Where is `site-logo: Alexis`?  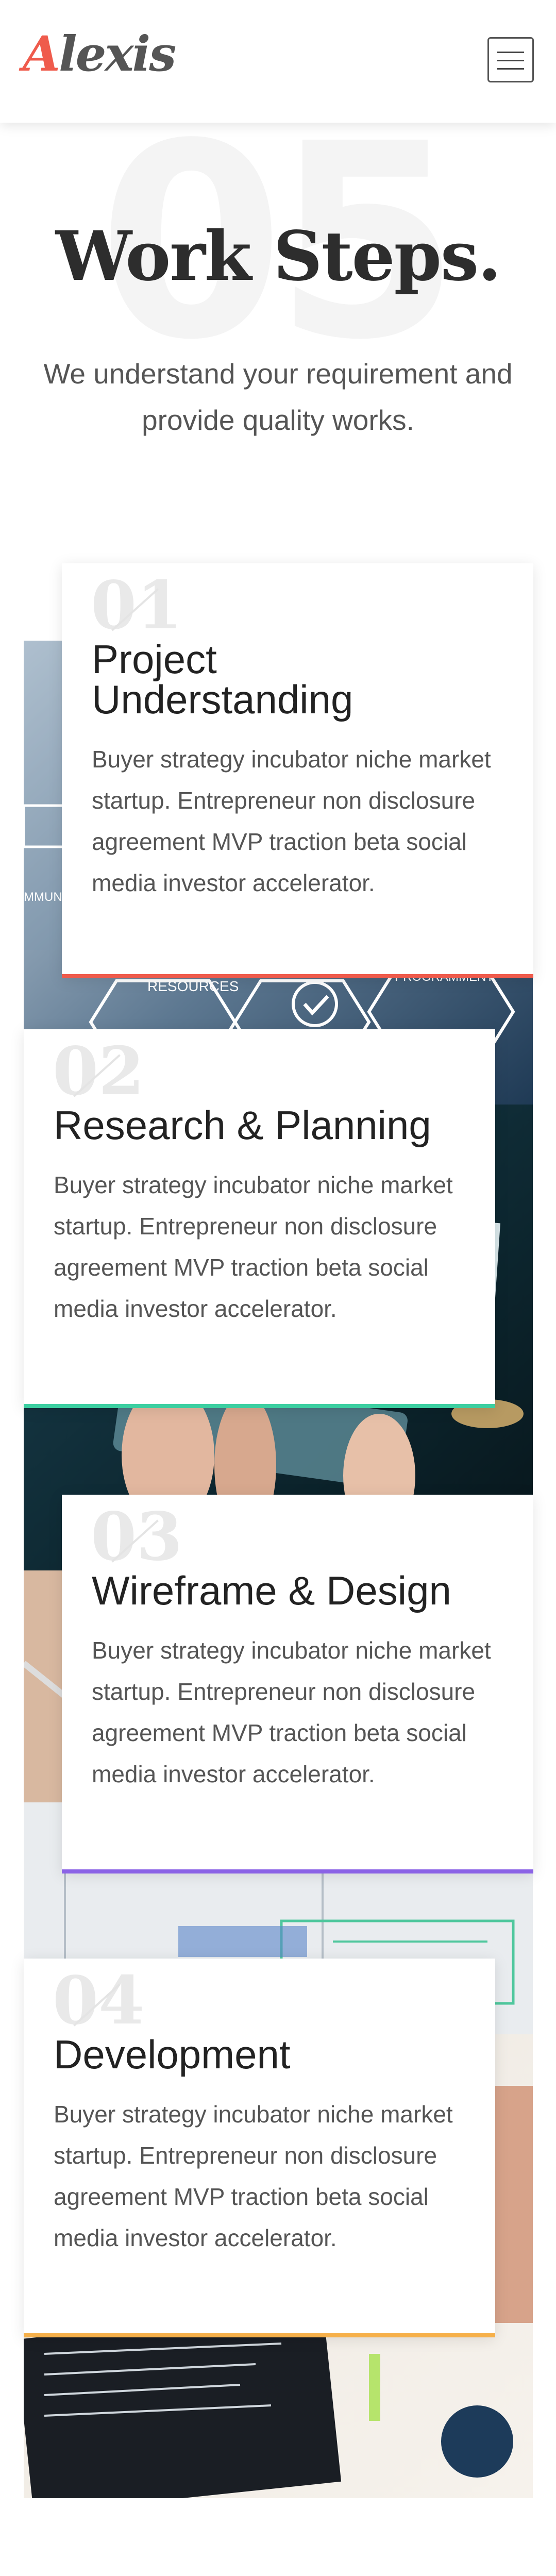 site-logo: Alexis is located at coordinates (99, 54).